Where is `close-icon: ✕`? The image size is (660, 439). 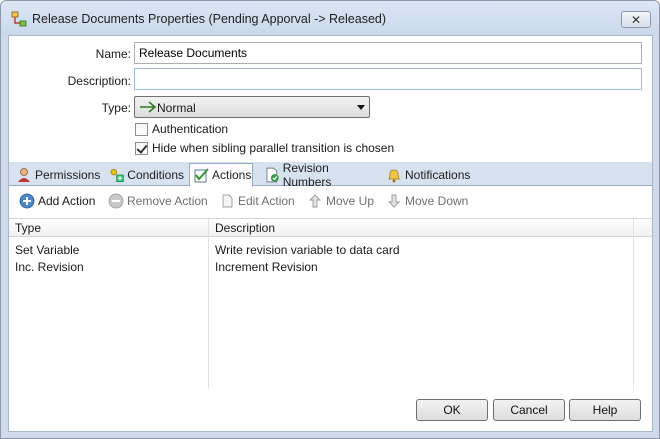 close-icon: ✕ is located at coordinates (636, 19).